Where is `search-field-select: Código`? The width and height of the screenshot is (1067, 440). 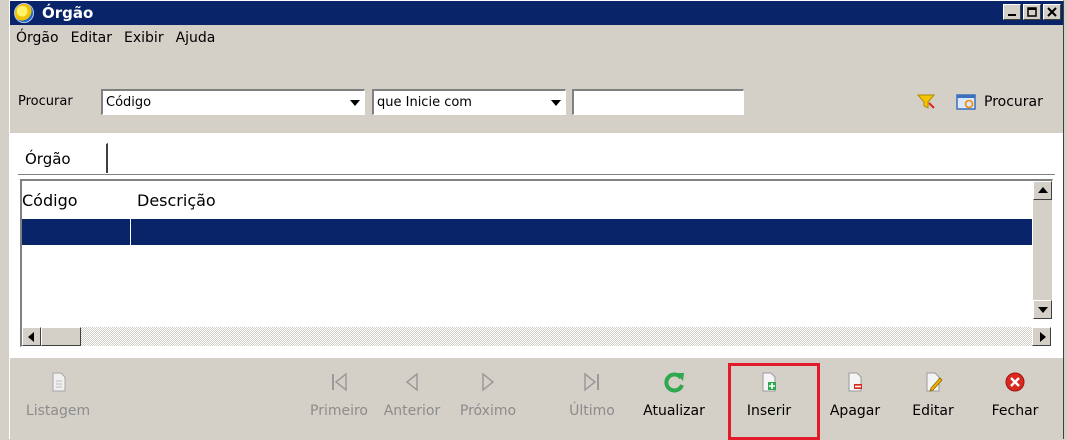
search-field-select: Código is located at coordinates (233, 102).